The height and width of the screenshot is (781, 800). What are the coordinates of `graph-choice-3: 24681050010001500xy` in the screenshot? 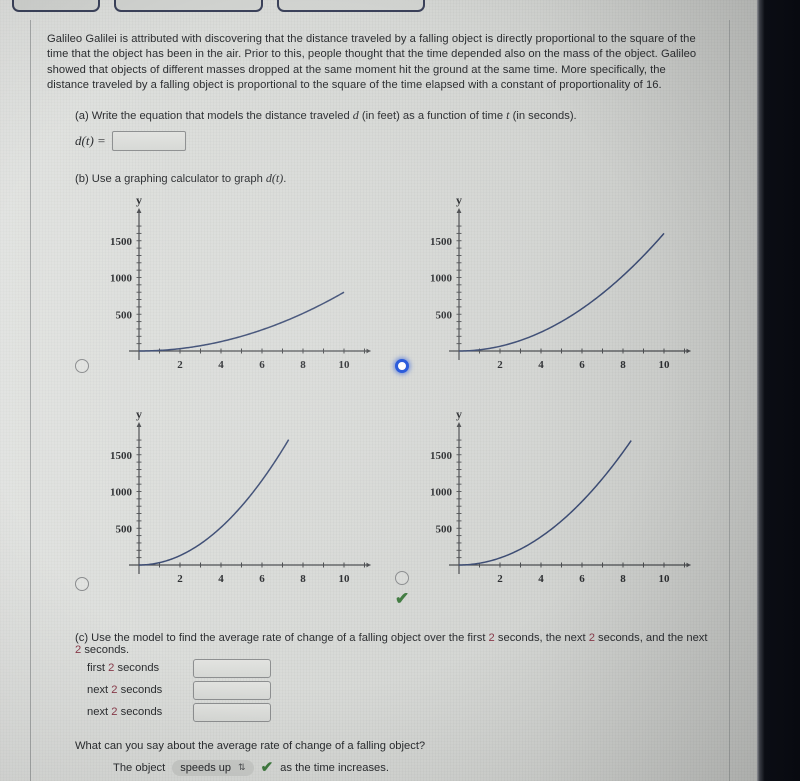 It's located at (229, 514).